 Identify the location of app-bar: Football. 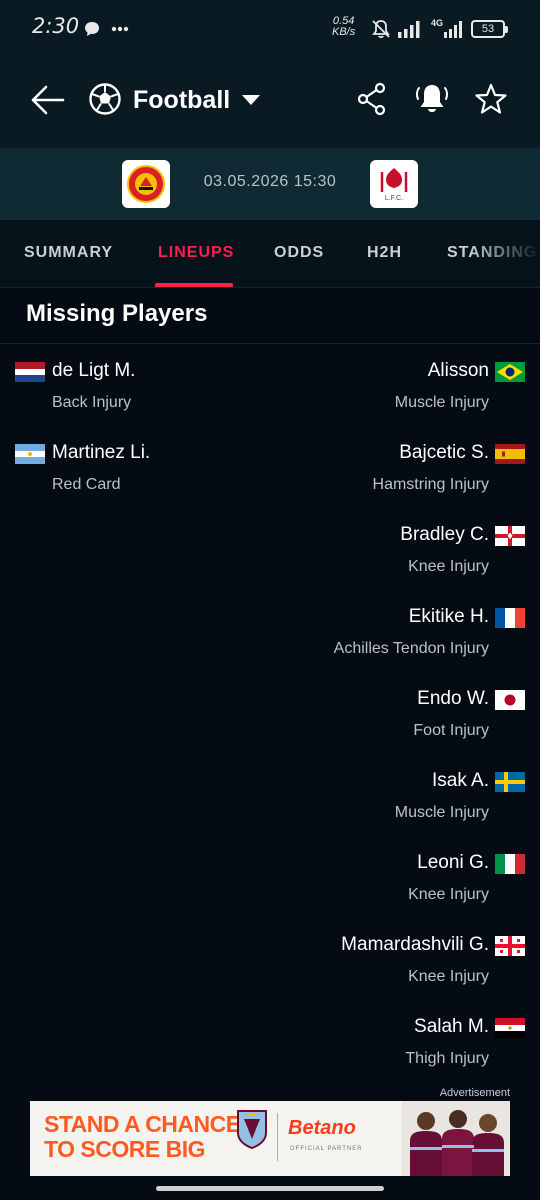
(270, 103).